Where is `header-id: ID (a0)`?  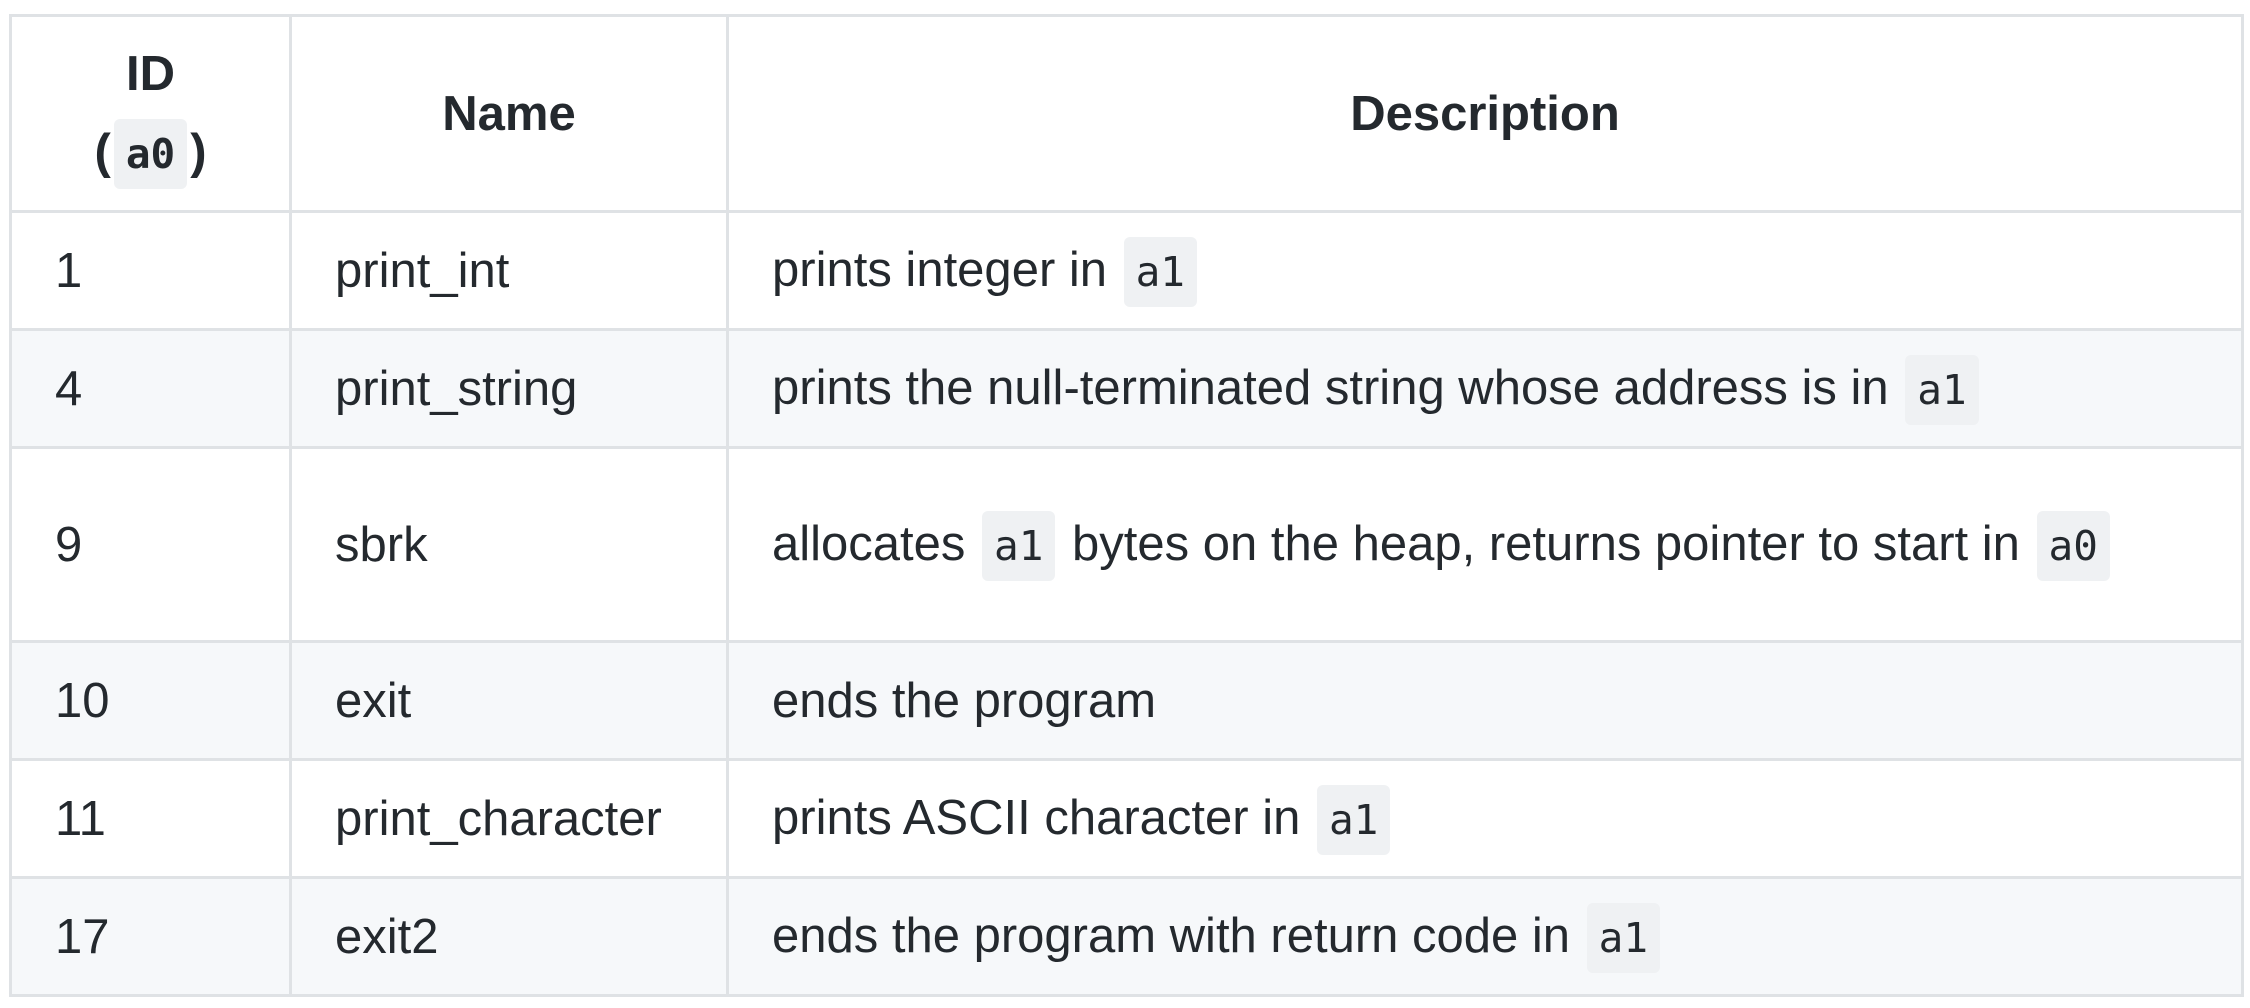 header-id: ID (a0) is located at coordinates (150, 113).